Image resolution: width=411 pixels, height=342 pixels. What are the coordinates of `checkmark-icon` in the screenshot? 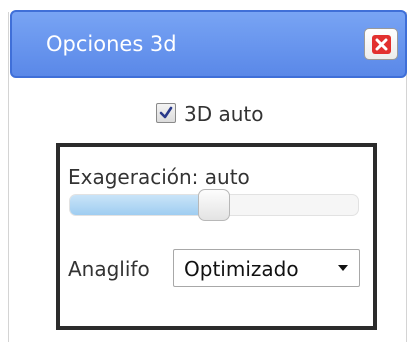 It's located at (166, 112).